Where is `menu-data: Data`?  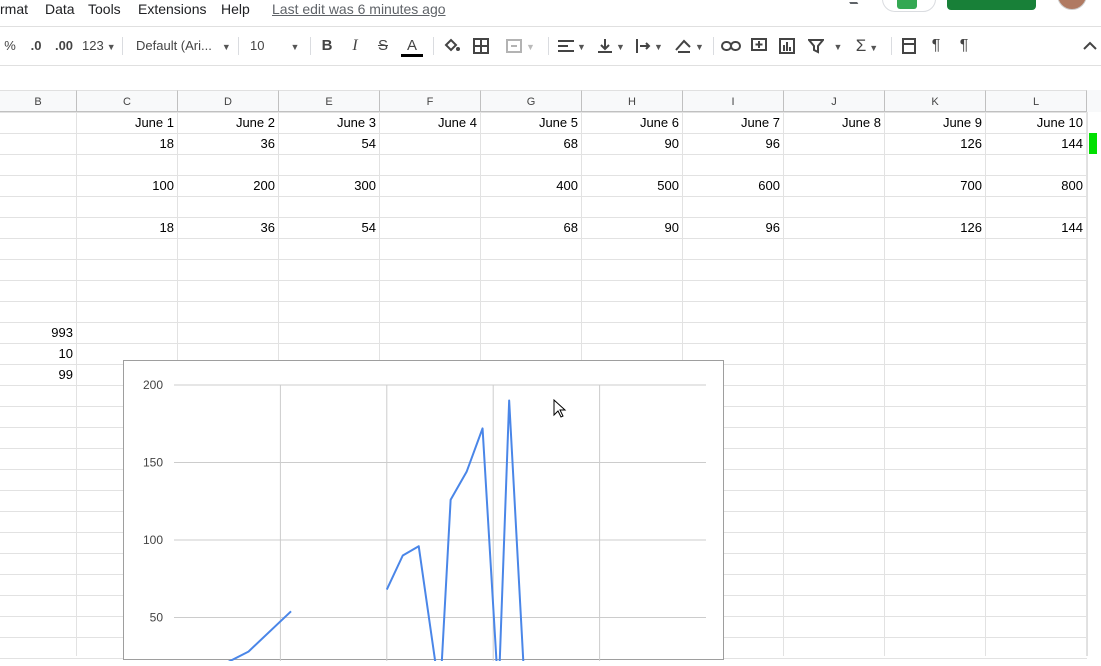
menu-data: Data is located at coordinates (60, 9).